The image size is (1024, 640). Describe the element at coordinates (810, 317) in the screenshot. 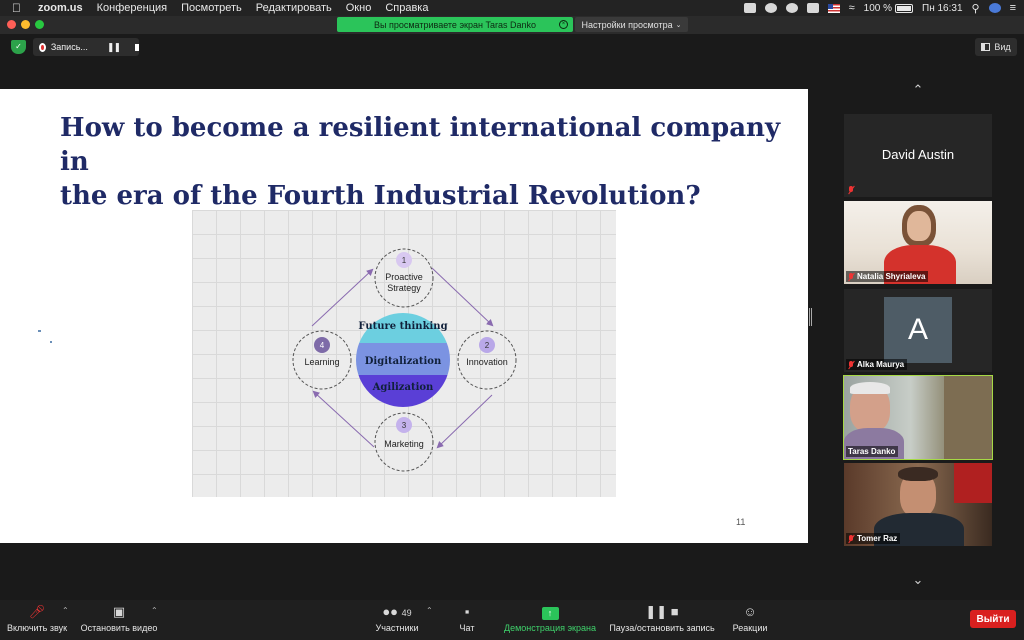

I see `panel-resize-handle` at that location.